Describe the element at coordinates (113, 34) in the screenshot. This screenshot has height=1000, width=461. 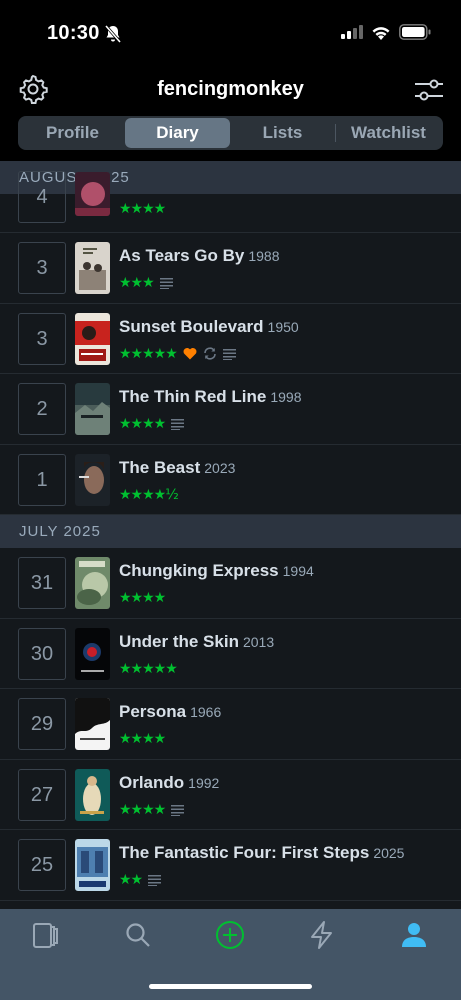
I see `bell-muted-icon` at that location.